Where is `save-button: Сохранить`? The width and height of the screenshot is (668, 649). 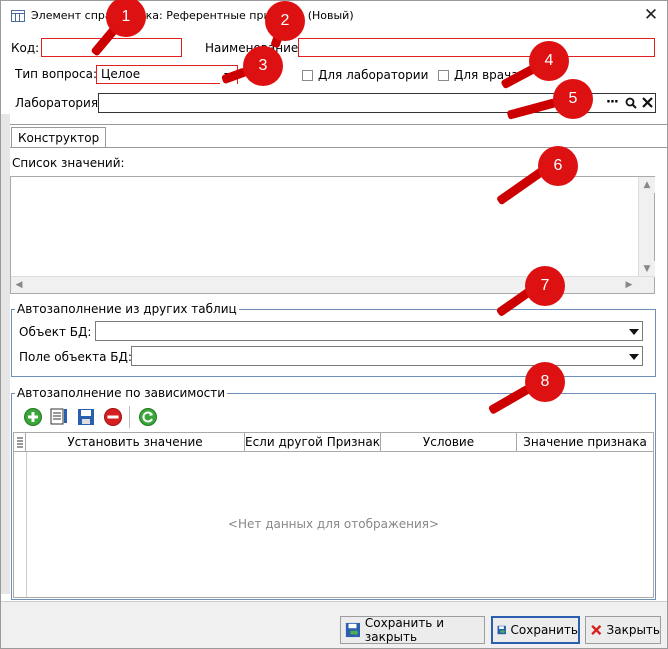 save-button: Сохранить is located at coordinates (535, 630).